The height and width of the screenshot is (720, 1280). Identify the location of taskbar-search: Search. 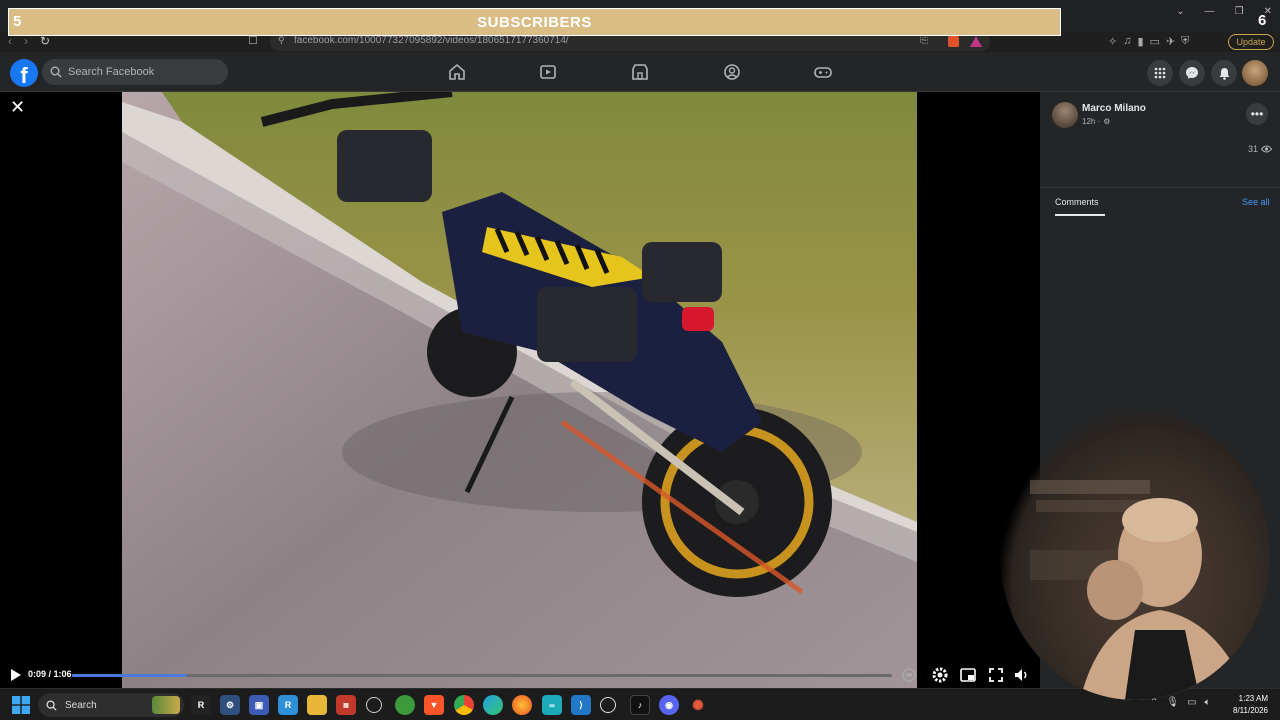
(111, 705).